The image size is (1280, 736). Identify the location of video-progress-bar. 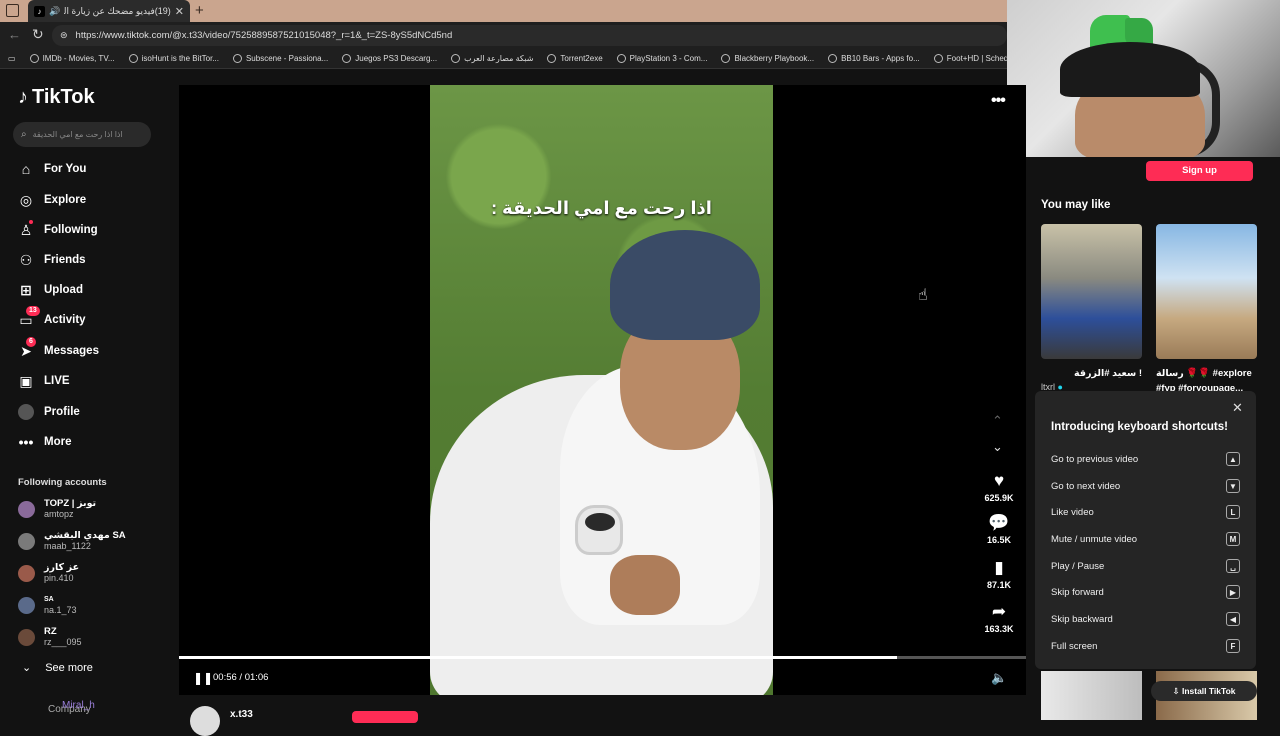
(602, 657).